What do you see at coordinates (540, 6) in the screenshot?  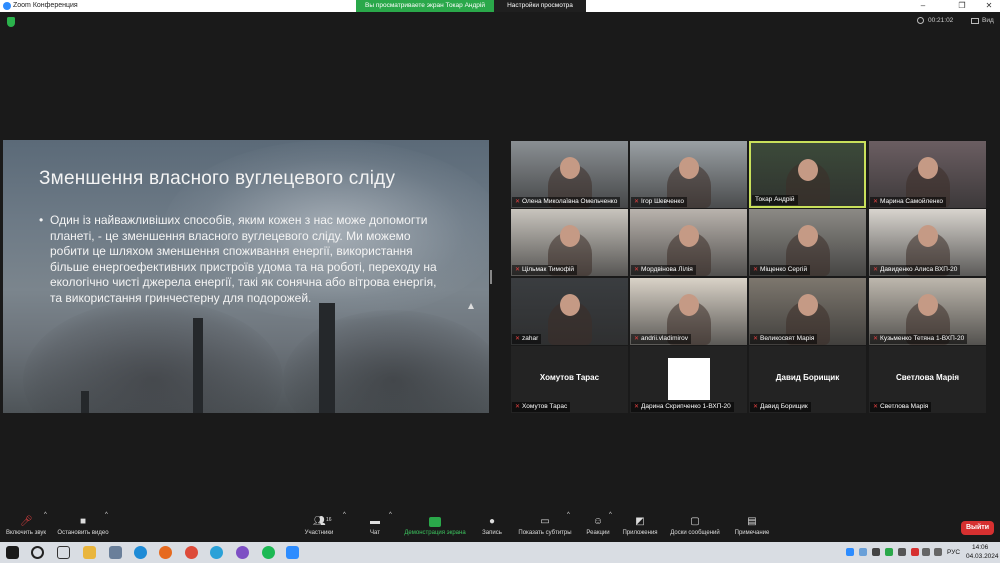 I see `view-options-button: Настройки просмотра` at bounding box center [540, 6].